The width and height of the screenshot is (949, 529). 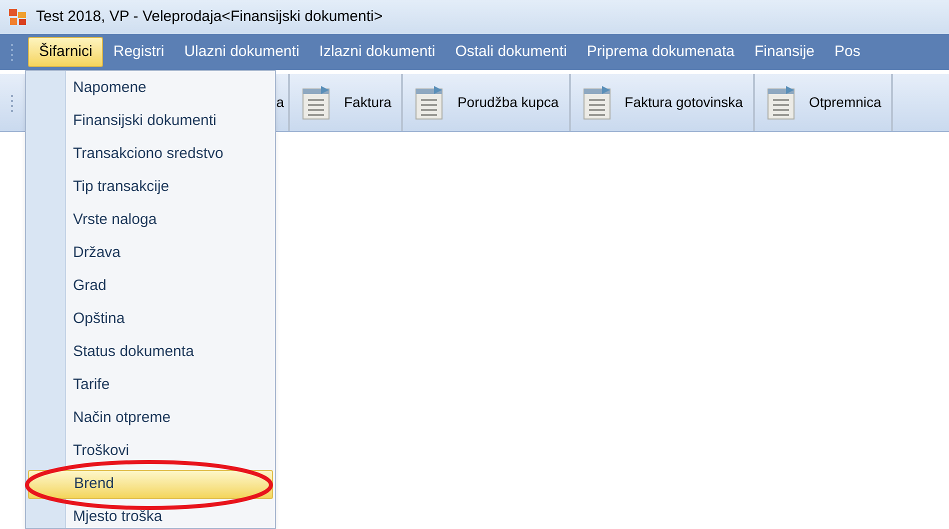 What do you see at coordinates (150, 253) in the screenshot?
I see `dropdown-item: Država` at bounding box center [150, 253].